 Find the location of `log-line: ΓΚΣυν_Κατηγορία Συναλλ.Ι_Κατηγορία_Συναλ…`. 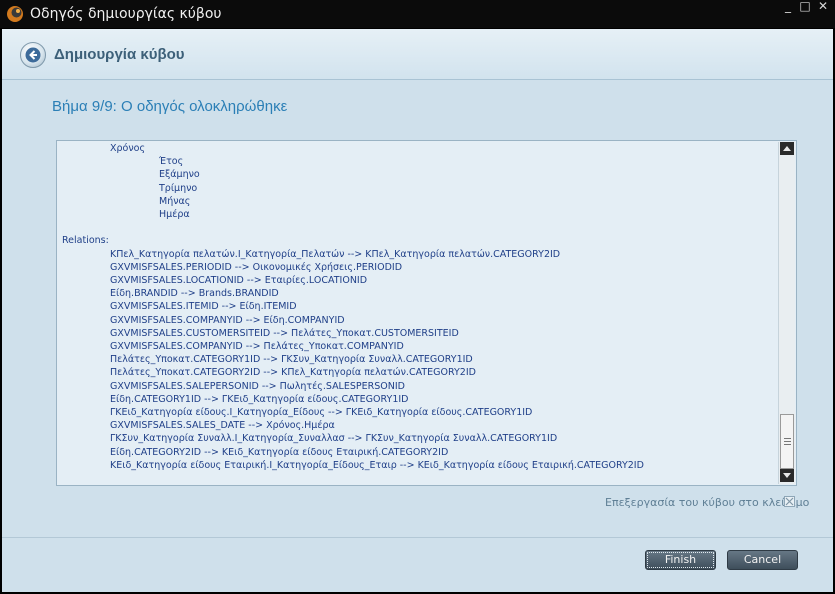

log-line: ΓΚΣυν_Κατηγορία Συναλλ.Ι_Κατηγορία_Συναλ… is located at coordinates (334, 439).